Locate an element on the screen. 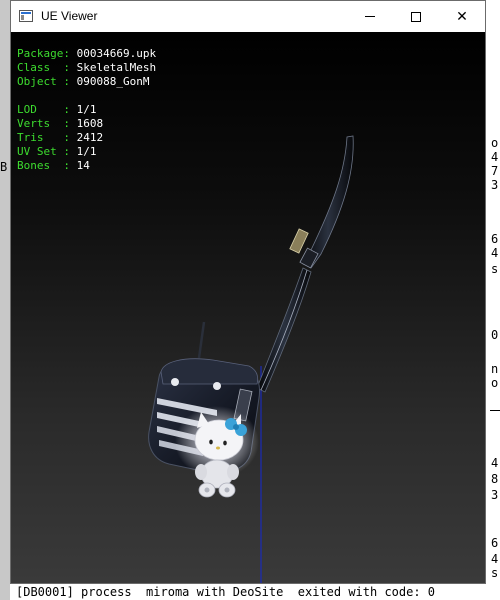  minimize-icon is located at coordinates (370, 16).